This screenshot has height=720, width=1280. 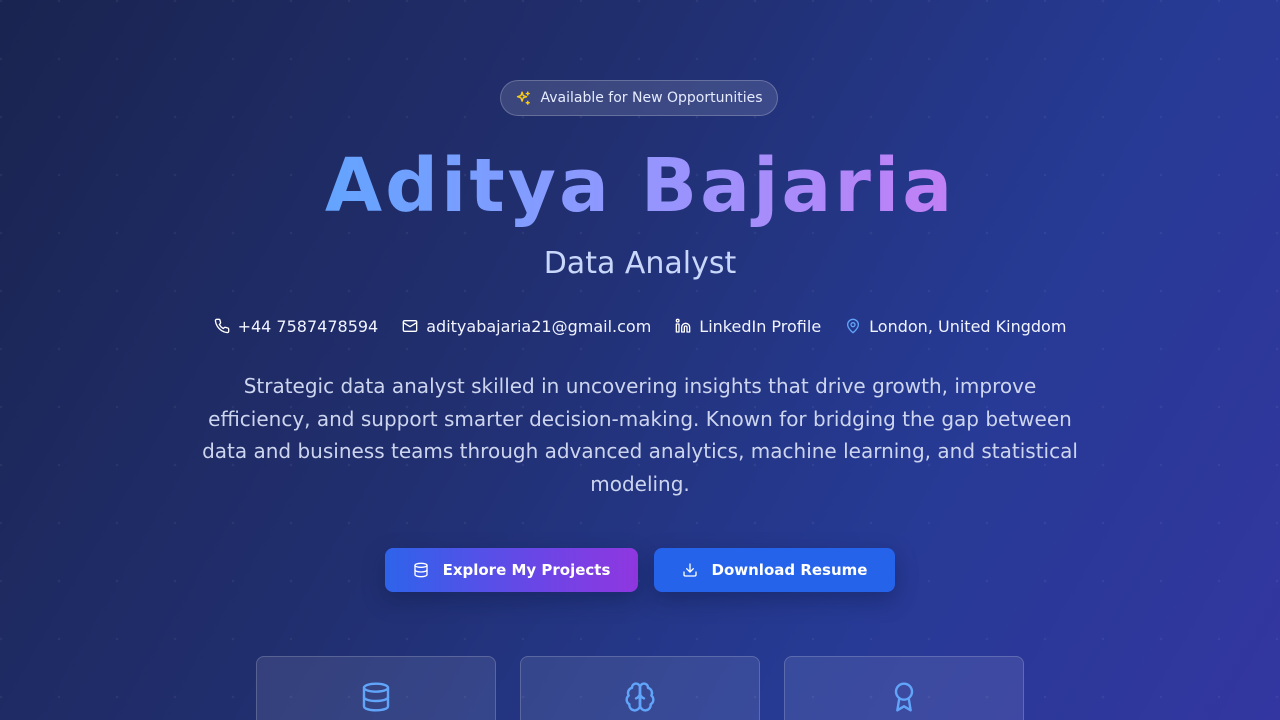 What do you see at coordinates (904, 700) in the screenshot?
I see `award-icon` at bounding box center [904, 700].